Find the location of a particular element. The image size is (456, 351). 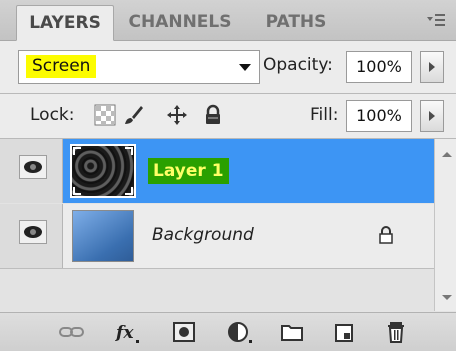

trash-icon is located at coordinates (396, 332).